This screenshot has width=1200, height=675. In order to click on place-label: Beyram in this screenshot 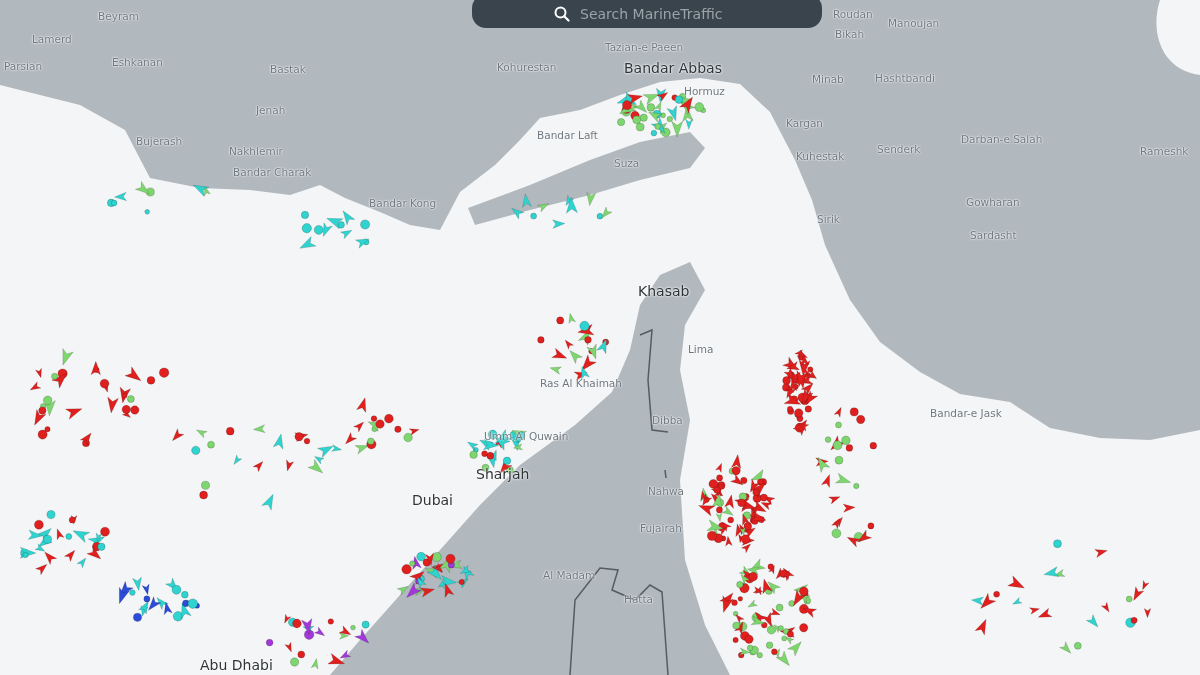, I will do `click(118, 16)`.